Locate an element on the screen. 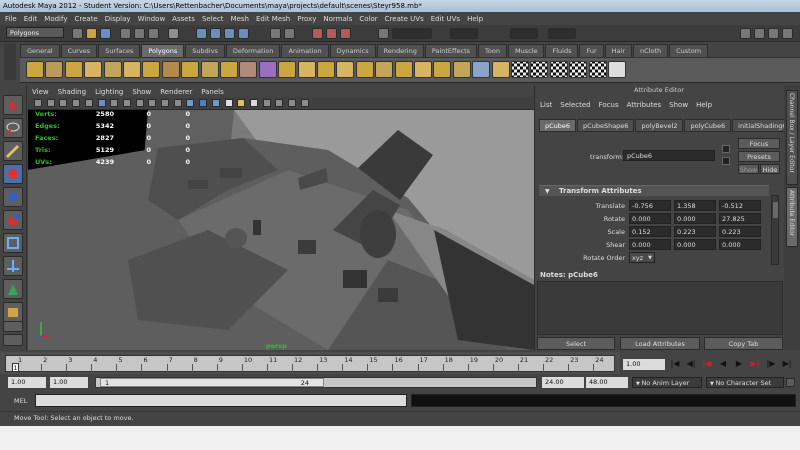 The height and width of the screenshot is (450, 800). go-to-end-icon: ▶| is located at coordinates (787, 364).